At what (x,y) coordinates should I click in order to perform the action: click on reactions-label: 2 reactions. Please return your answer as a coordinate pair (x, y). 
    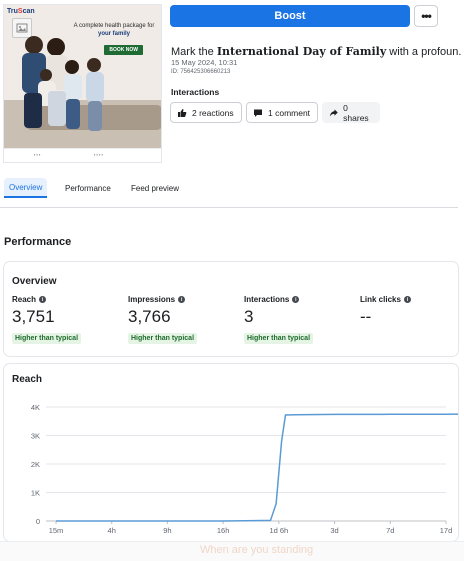
    Looking at the image, I should click on (213, 112).